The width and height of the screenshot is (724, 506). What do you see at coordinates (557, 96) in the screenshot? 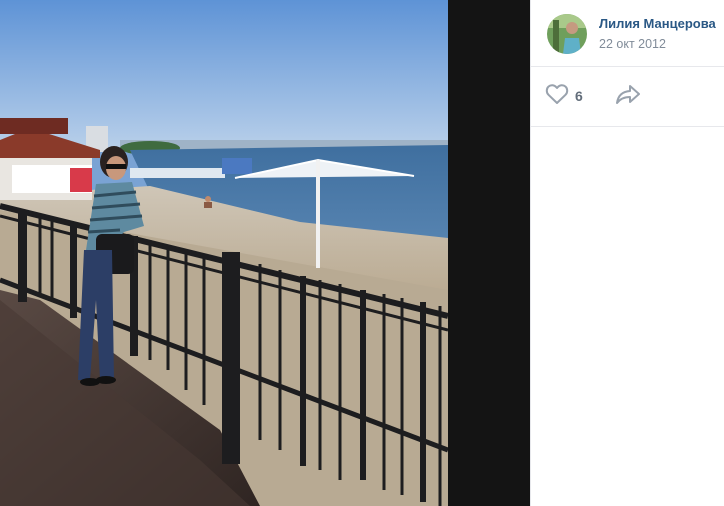
I see `heart-outline-icon` at bounding box center [557, 96].